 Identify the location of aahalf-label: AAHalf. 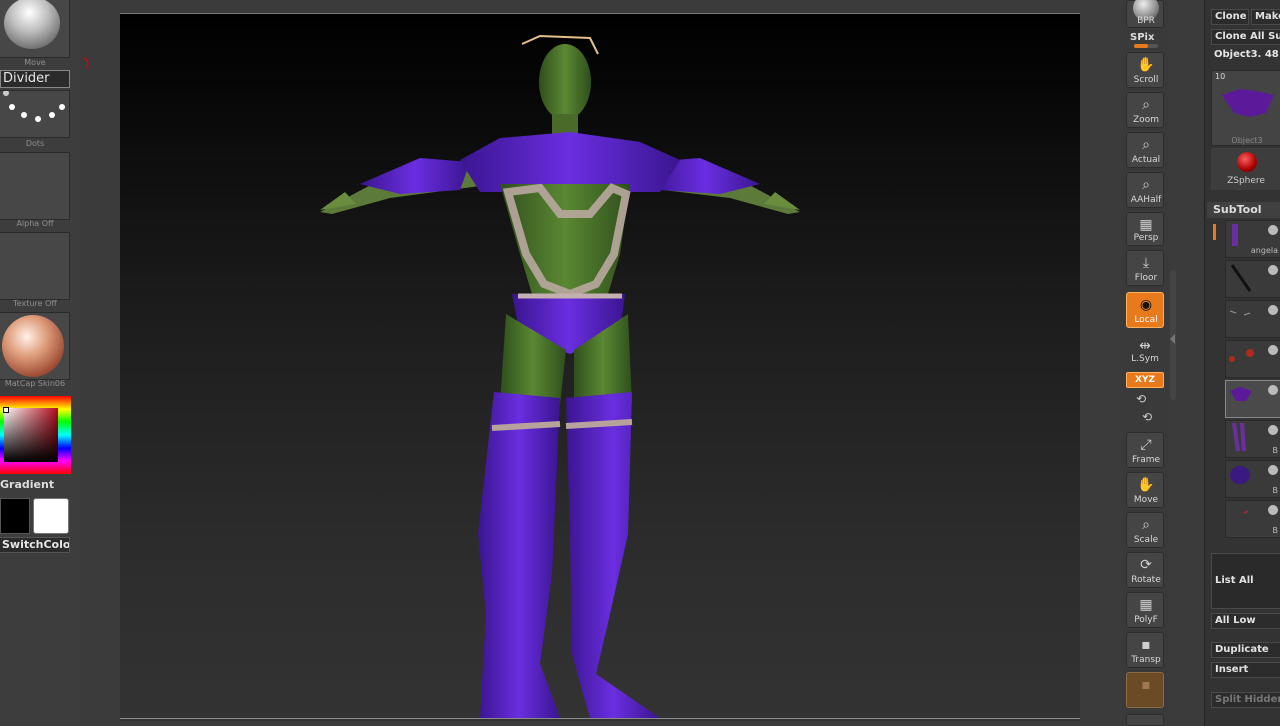
(1146, 200).